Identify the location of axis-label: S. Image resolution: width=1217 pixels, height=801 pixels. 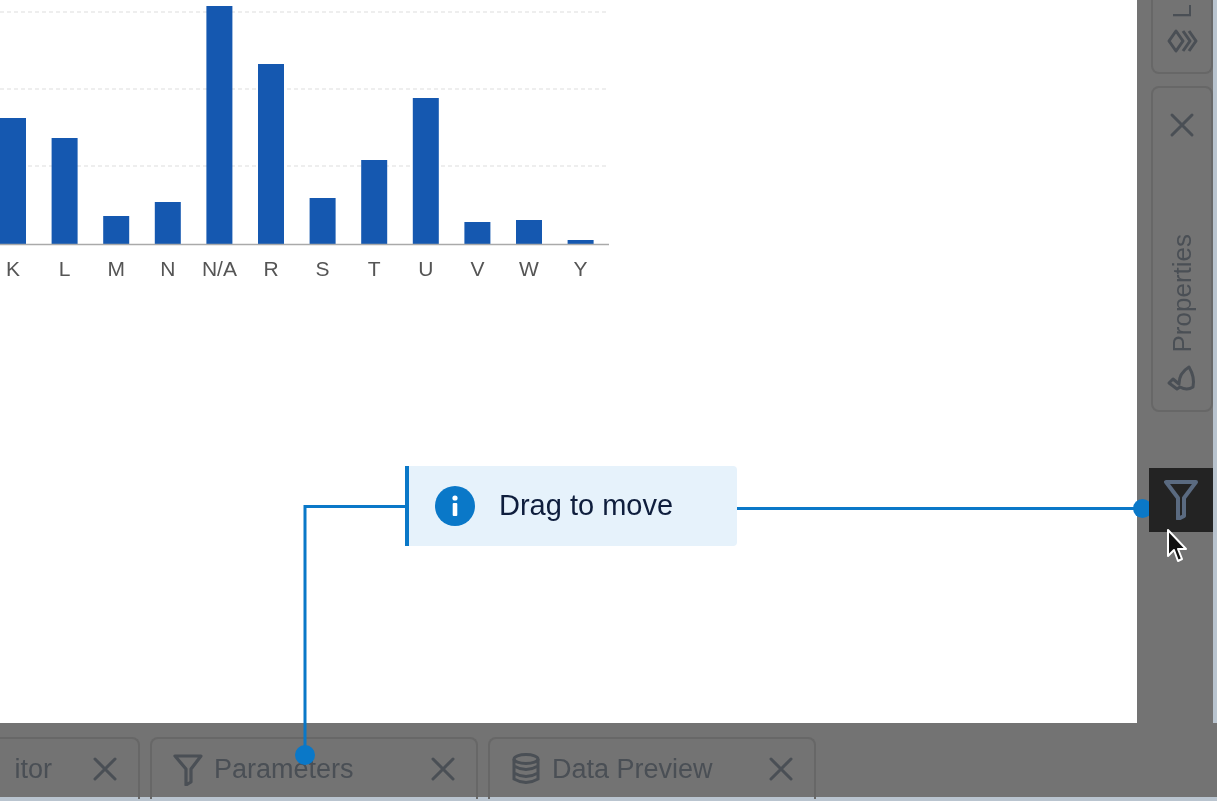
(322, 268).